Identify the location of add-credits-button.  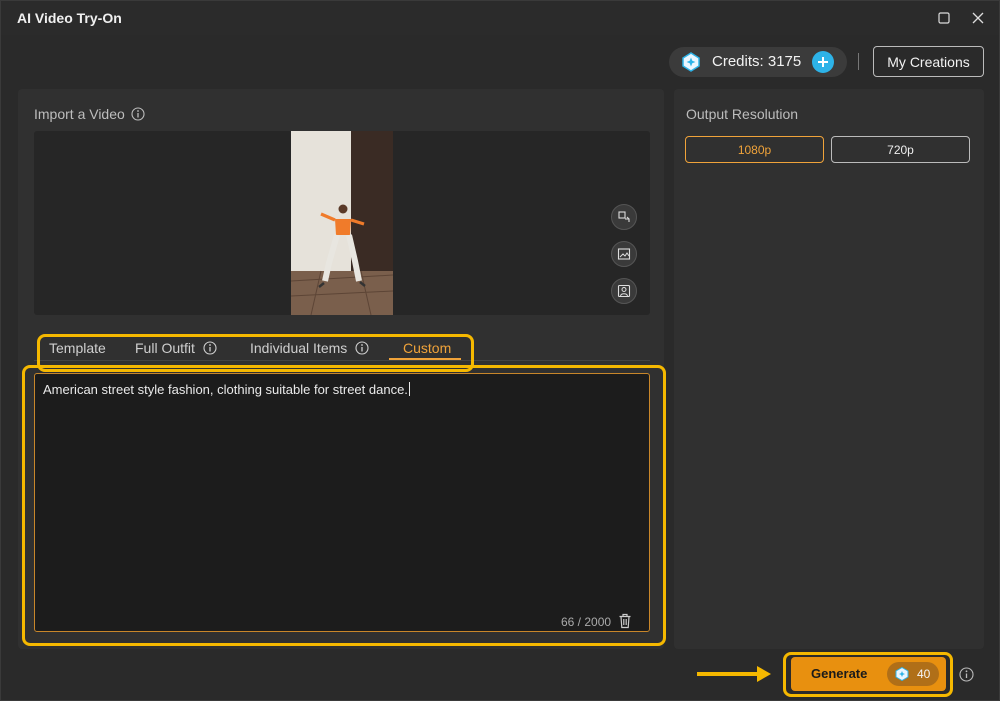
(823, 62).